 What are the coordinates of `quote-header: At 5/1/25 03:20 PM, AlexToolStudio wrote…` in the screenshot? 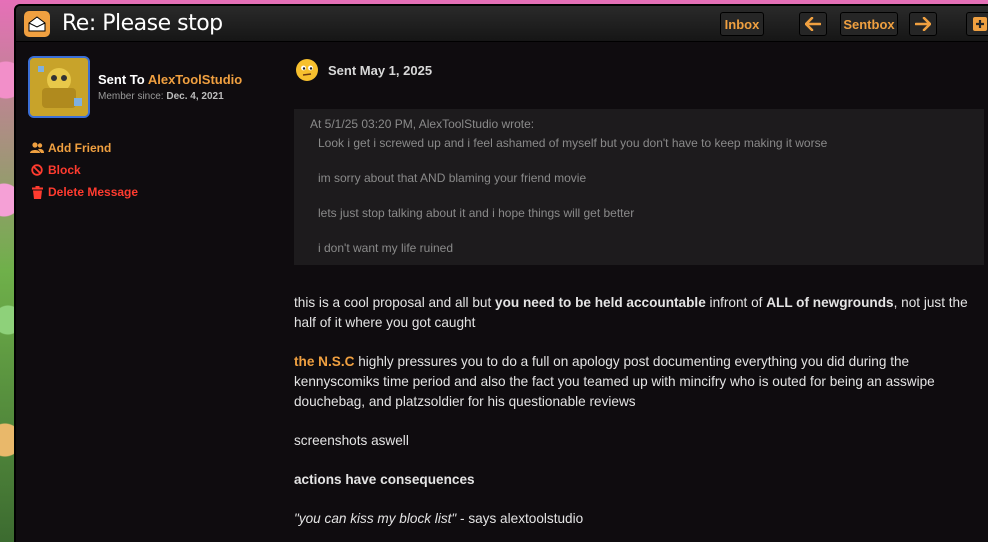 It's located at (422, 124).